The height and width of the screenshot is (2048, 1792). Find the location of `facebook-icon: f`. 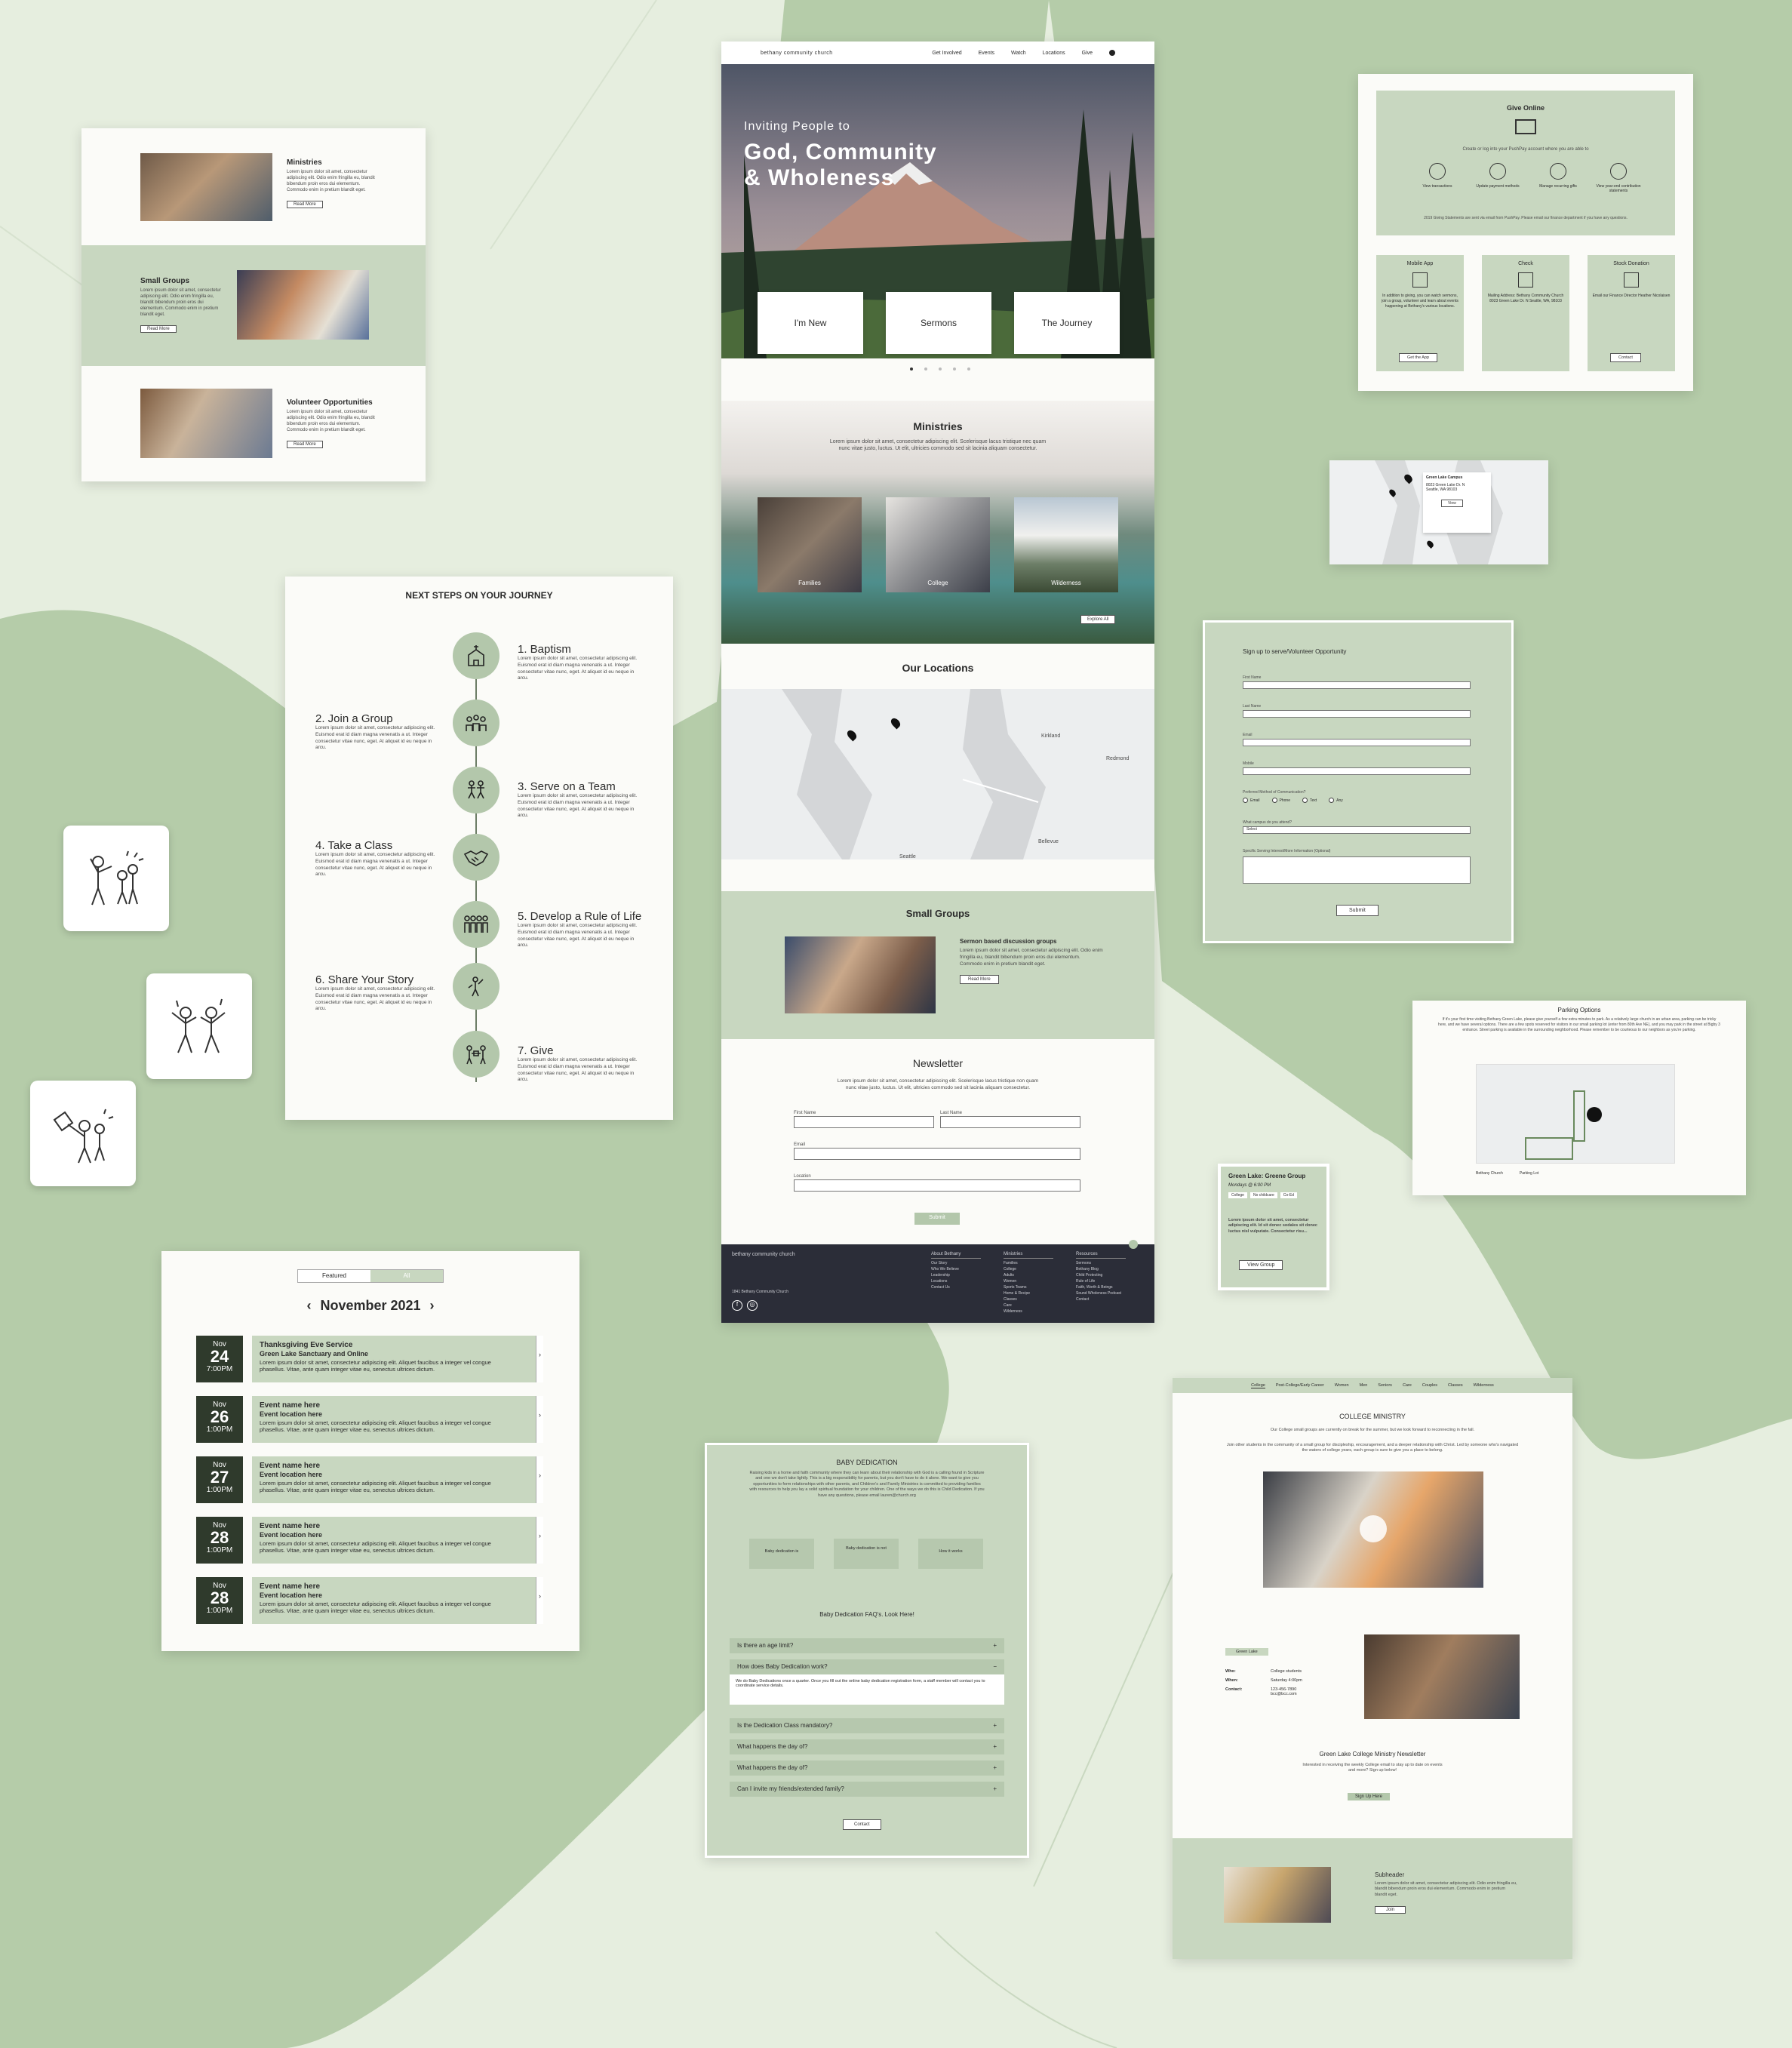

facebook-icon: f is located at coordinates (737, 1305).